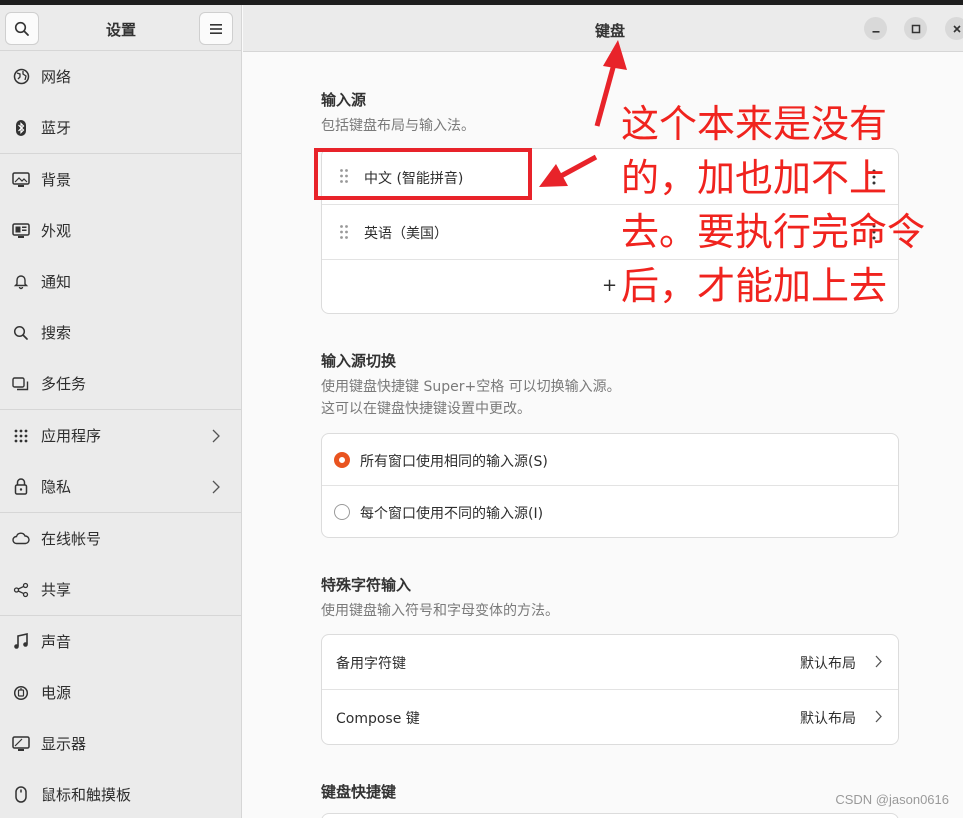 This screenshot has width=963, height=818. Describe the element at coordinates (120, 230) in the screenshot. I see `sidebar-item-appearance: 外观` at that location.